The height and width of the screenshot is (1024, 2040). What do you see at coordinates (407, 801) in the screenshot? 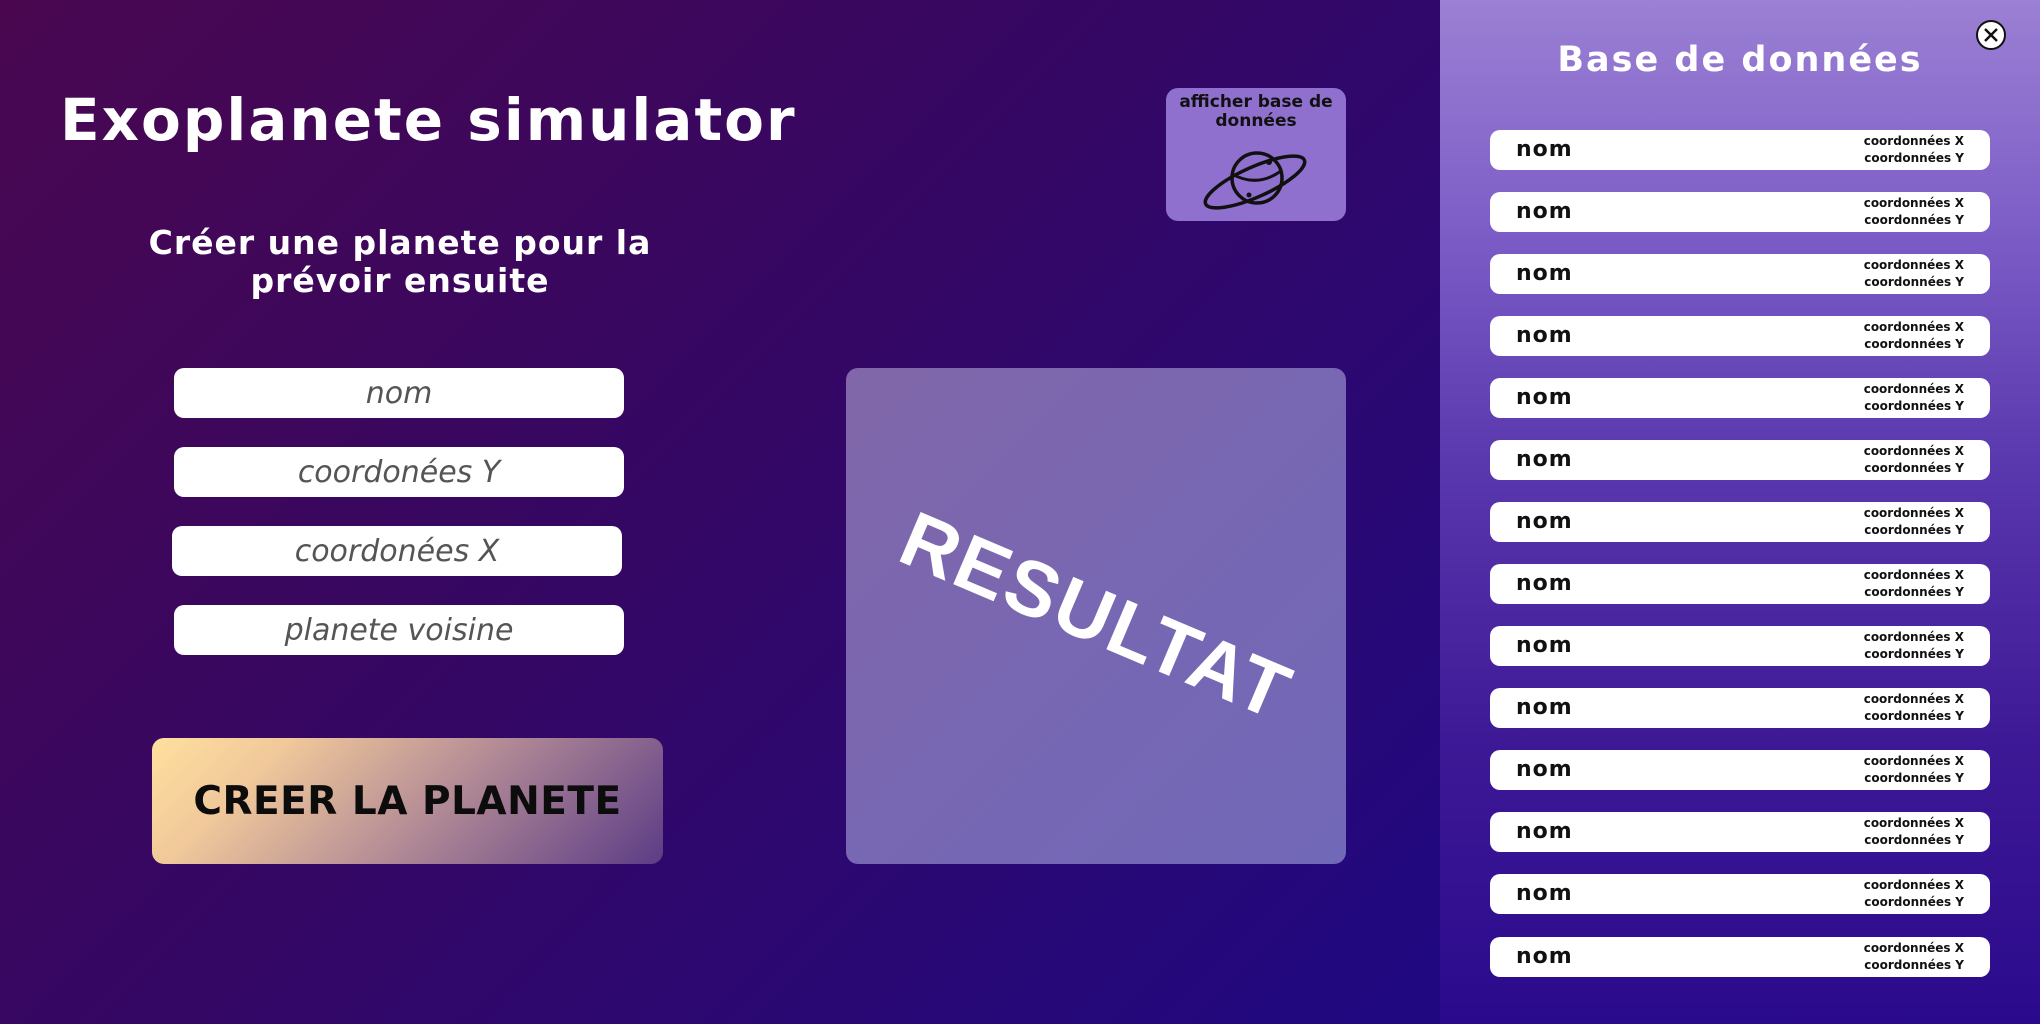
I see `create-planet-button: CREER LA PLANETE` at bounding box center [407, 801].